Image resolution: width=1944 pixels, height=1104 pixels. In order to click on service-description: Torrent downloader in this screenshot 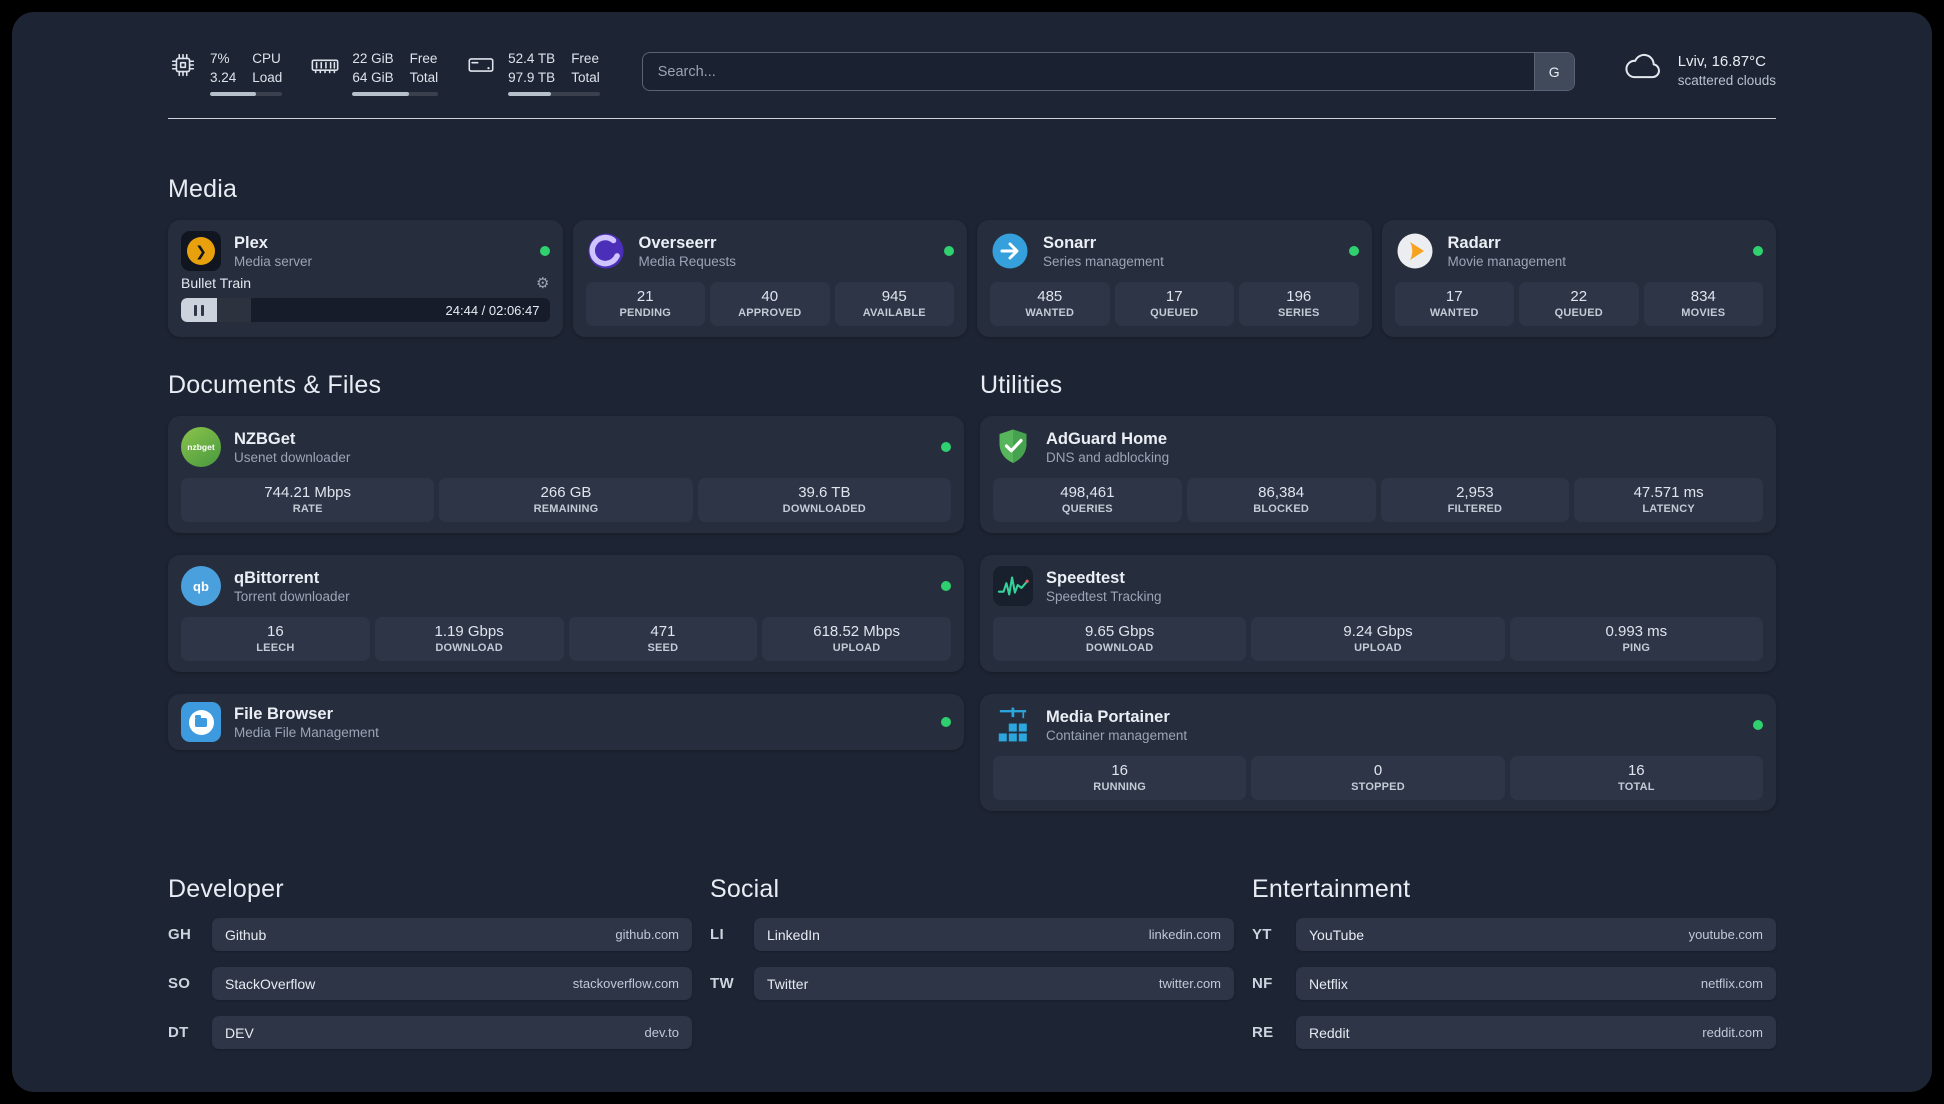, I will do `click(292, 596)`.